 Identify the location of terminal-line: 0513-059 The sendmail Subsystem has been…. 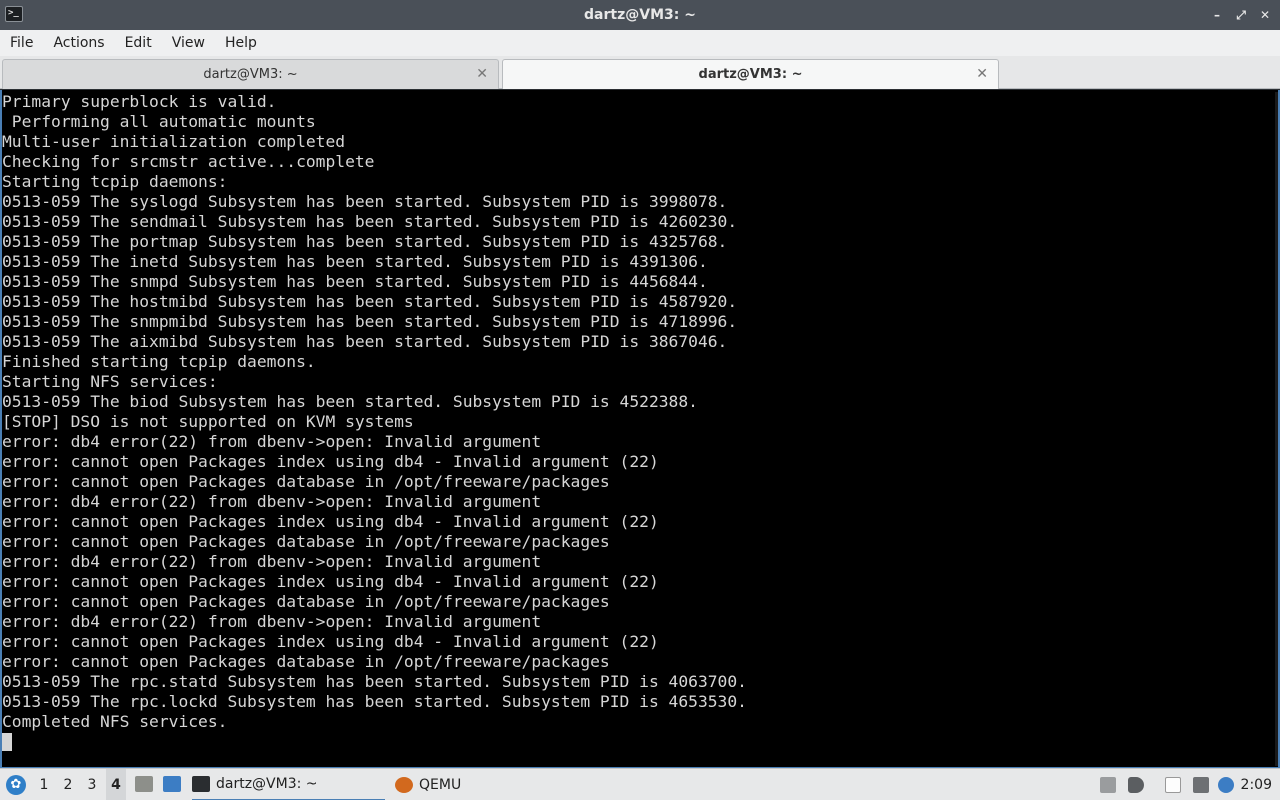
(370, 221).